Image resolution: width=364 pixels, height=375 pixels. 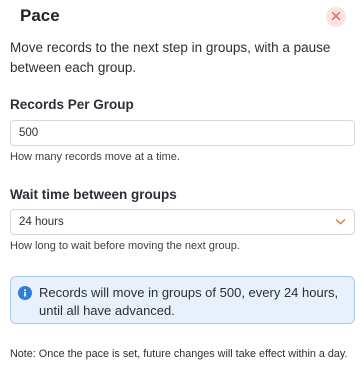 What do you see at coordinates (182, 18) in the screenshot?
I see `panel-header: Pace` at bounding box center [182, 18].